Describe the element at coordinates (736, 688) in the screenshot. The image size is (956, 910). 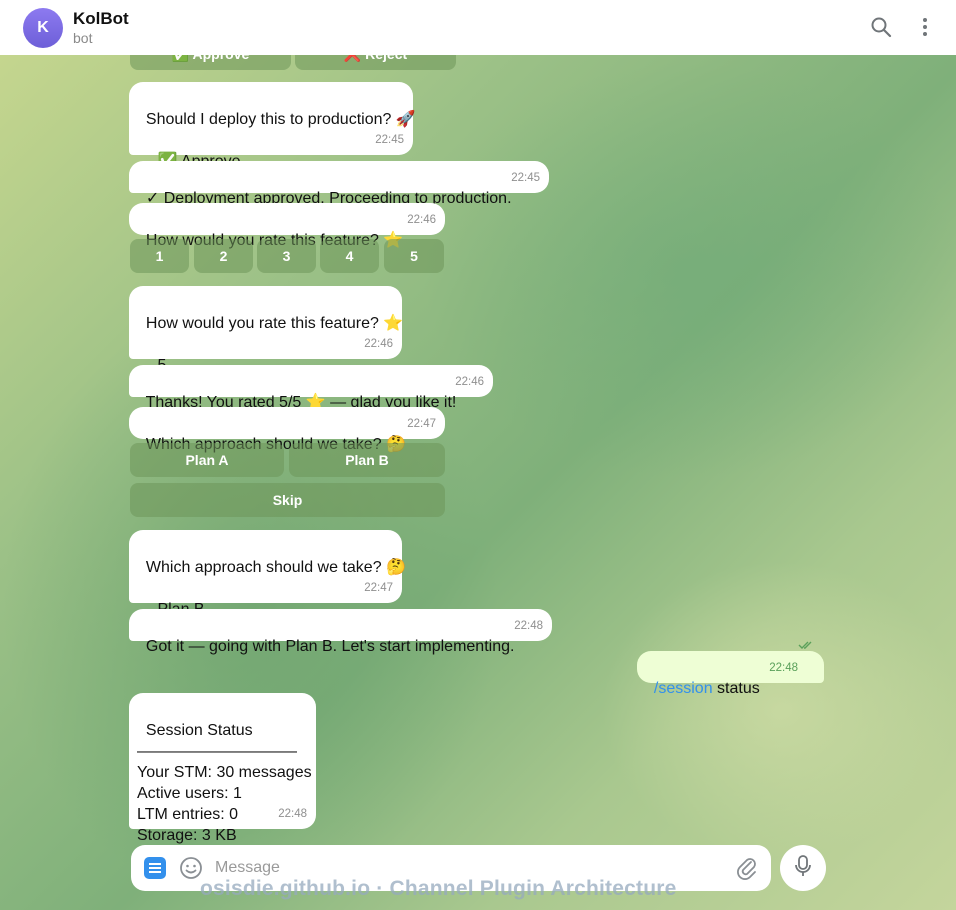
I see `message-text: status` at that location.